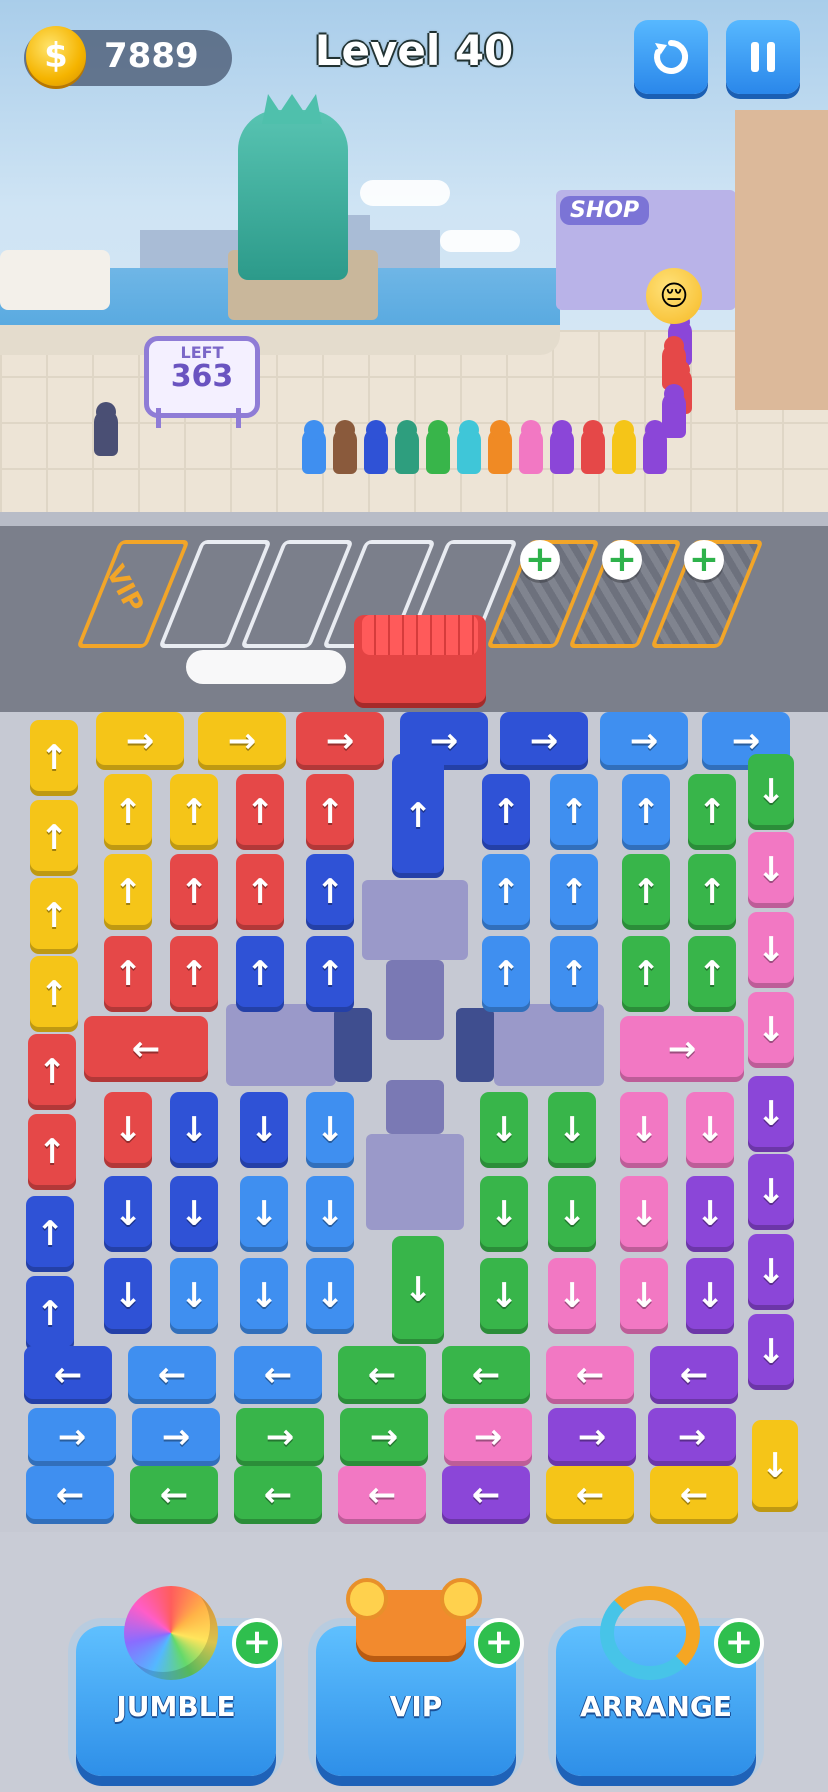 Image resolution: width=828 pixels, height=1792 pixels. Describe the element at coordinates (671, 57) in the screenshot. I see `restart-button` at that location.